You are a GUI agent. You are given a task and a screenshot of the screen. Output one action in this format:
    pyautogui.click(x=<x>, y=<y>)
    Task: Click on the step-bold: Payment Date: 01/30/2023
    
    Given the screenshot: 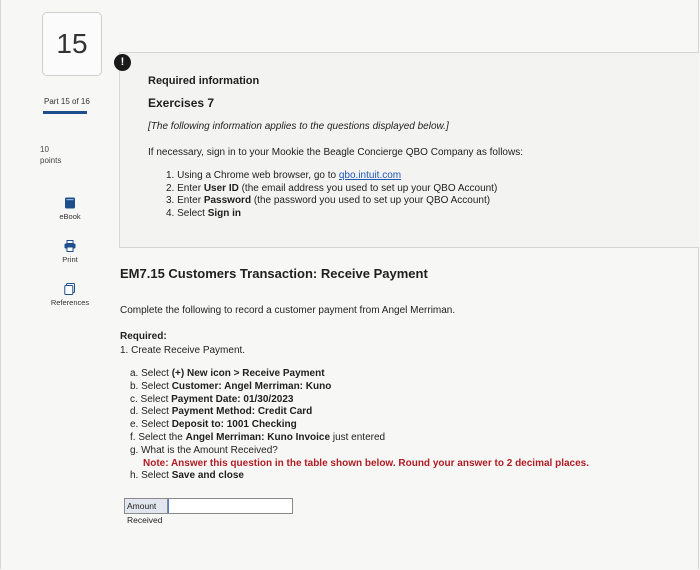 What is the action you would take?
    pyautogui.click(x=232, y=399)
    